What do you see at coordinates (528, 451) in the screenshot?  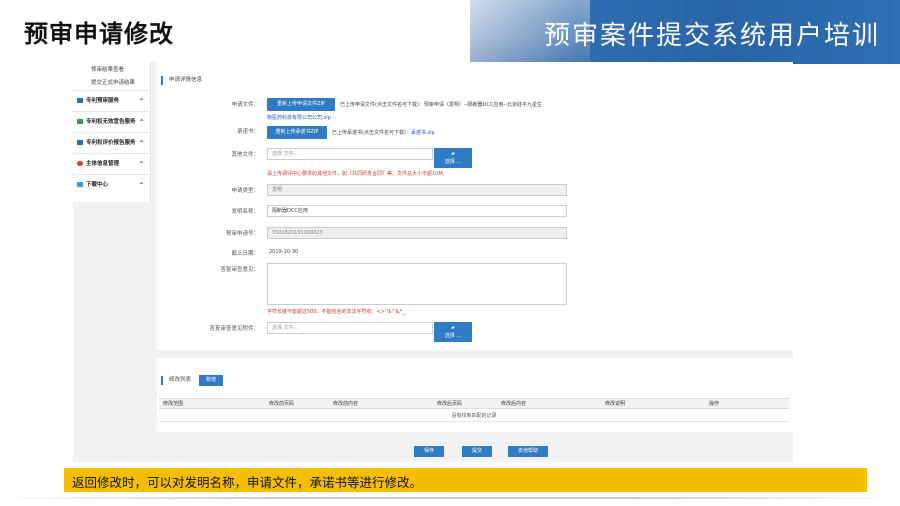 I see `help-button: 去他帮助` at bounding box center [528, 451].